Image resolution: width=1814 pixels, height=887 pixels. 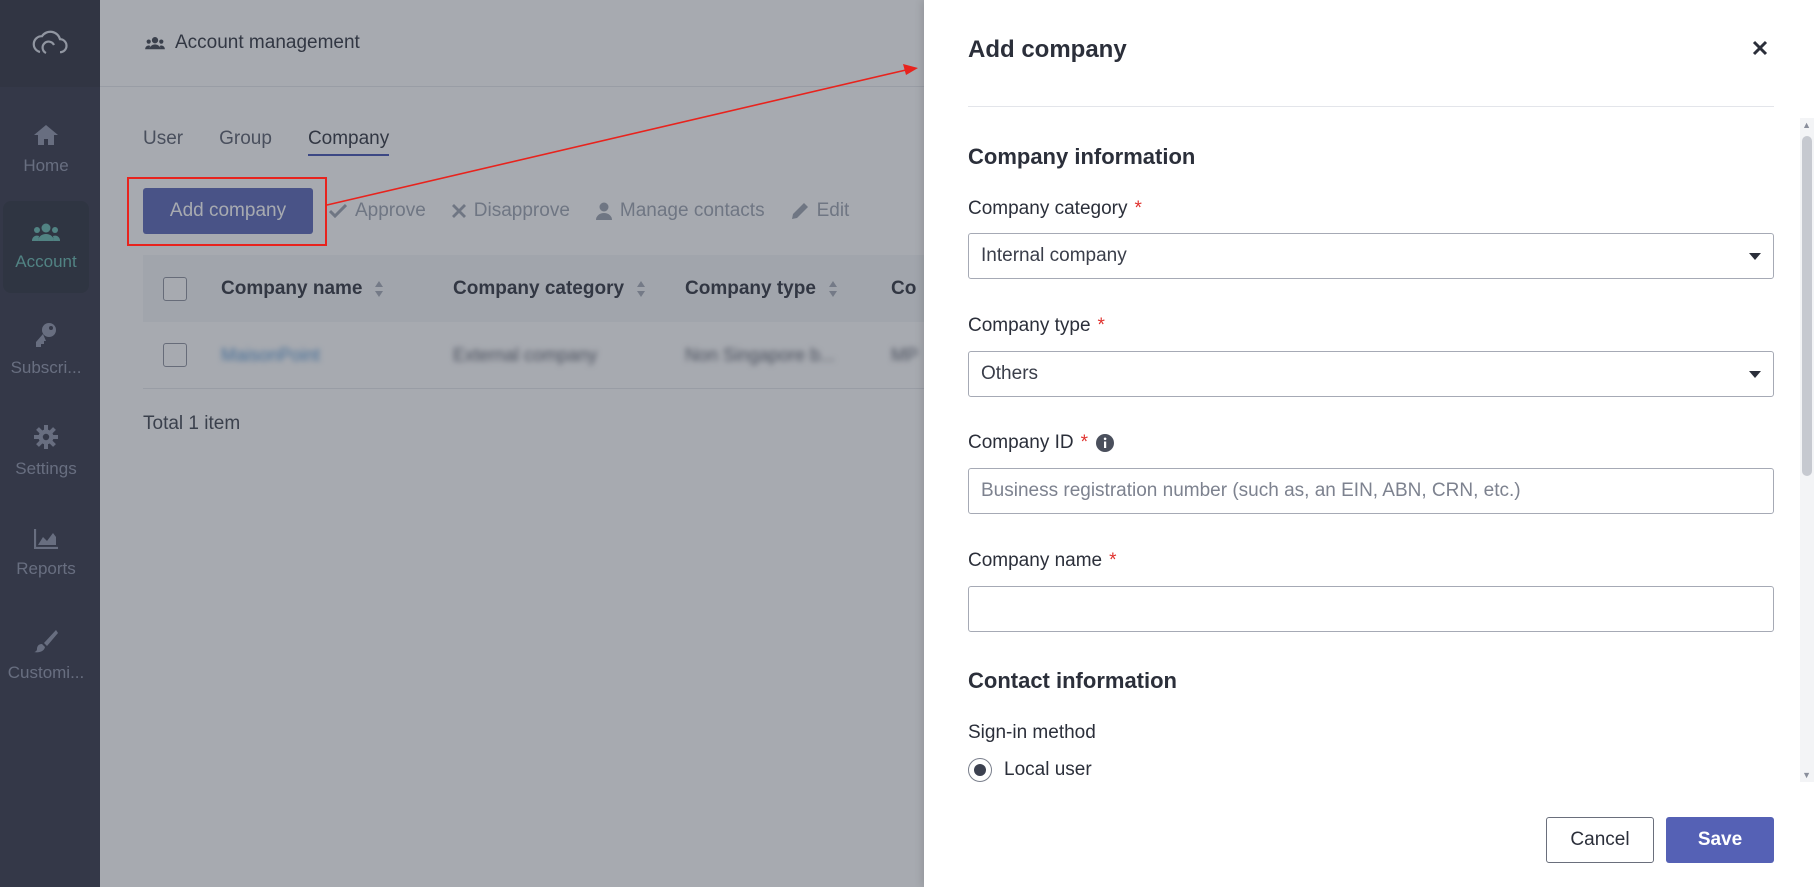 I want to click on drawer-title: Add company, so click(x=1047, y=49).